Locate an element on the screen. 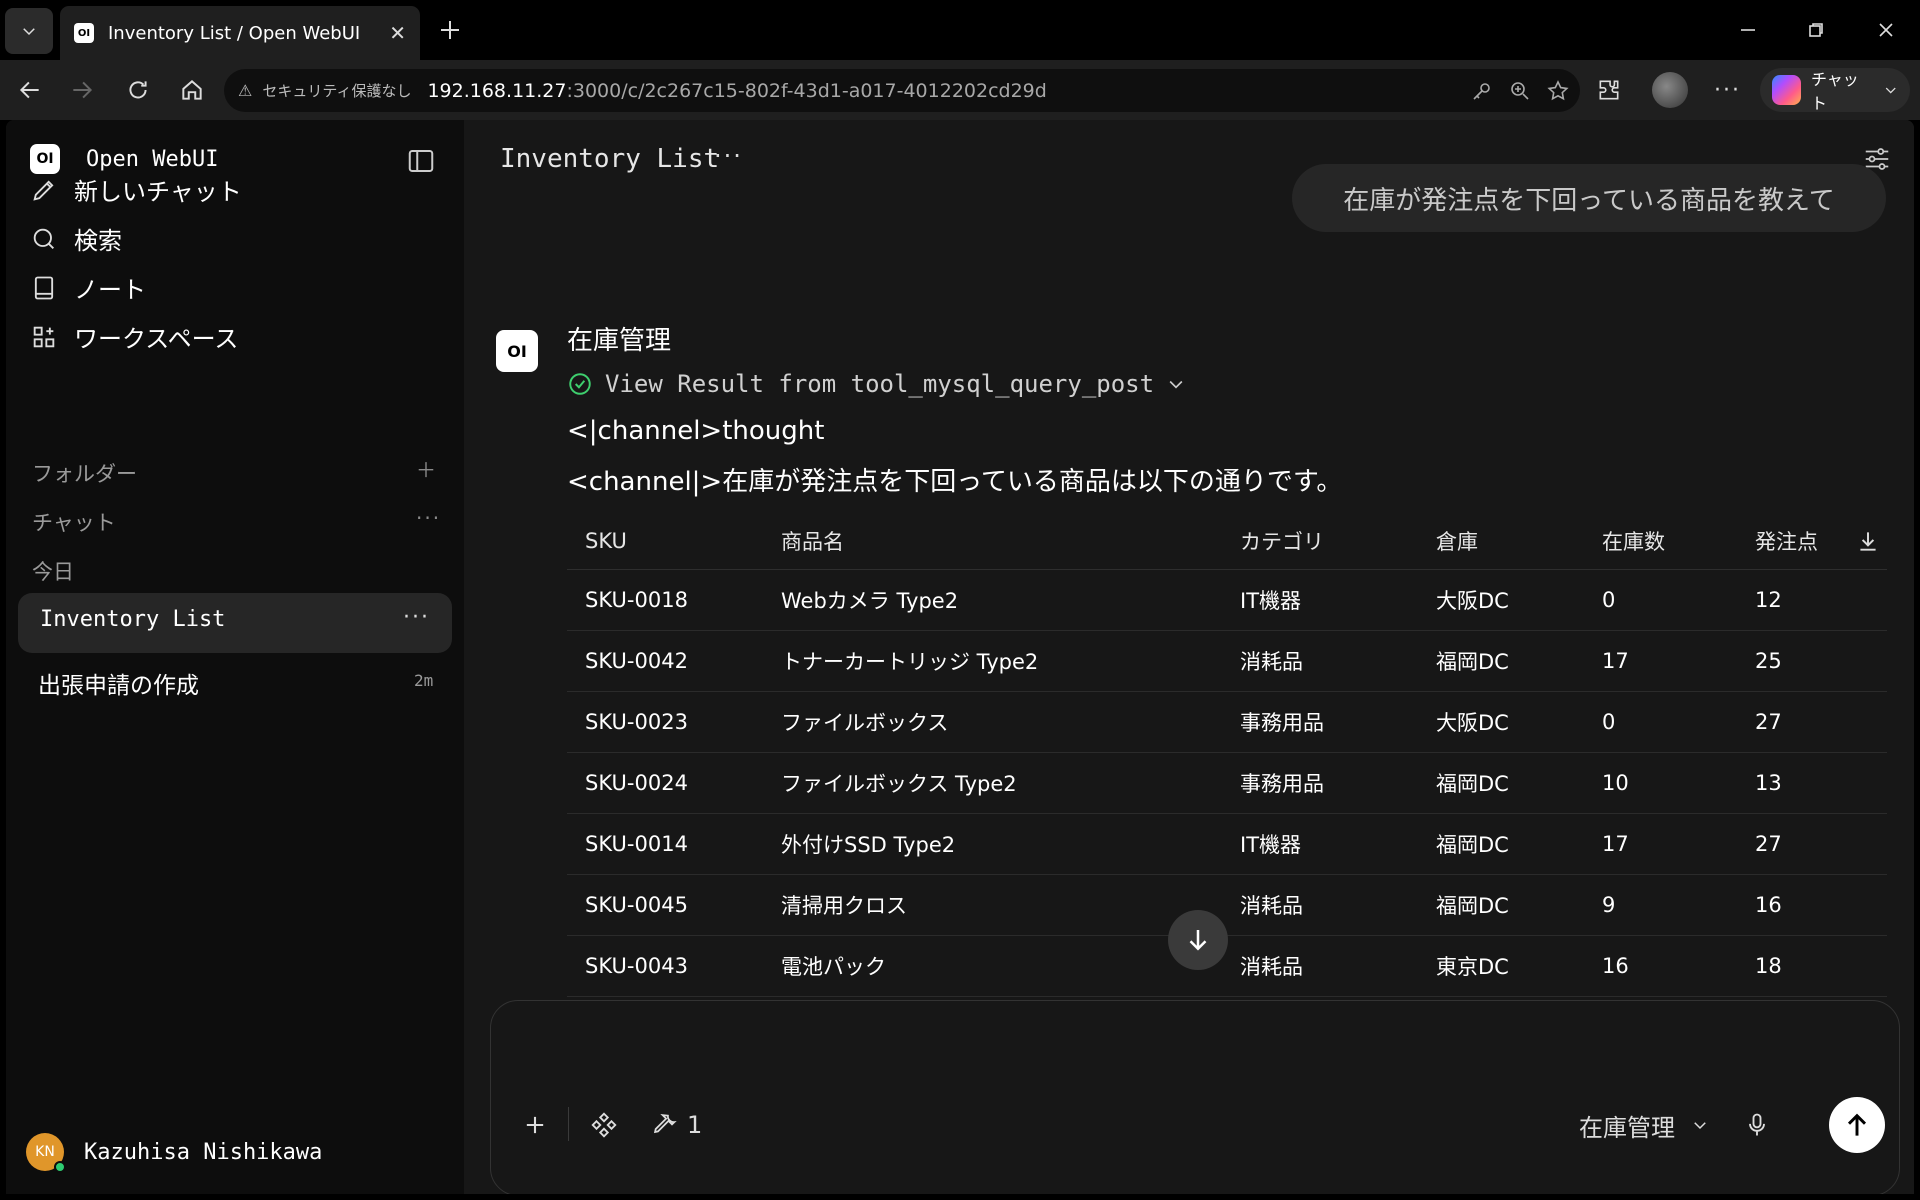  add-attachment-button is located at coordinates (535, 1125).